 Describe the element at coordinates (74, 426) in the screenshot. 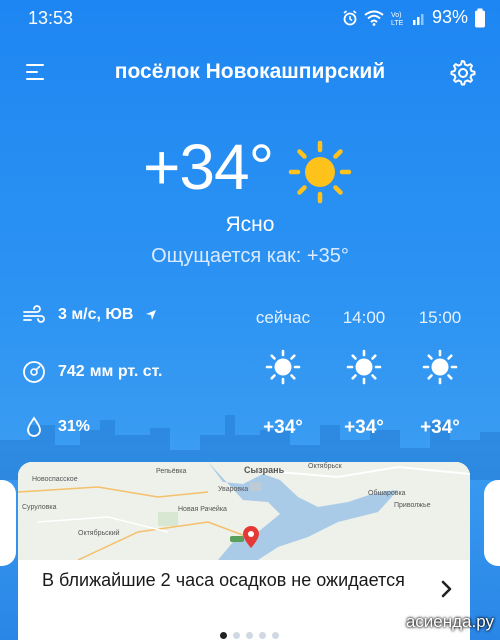

I see `humidity-value: 31%` at that location.